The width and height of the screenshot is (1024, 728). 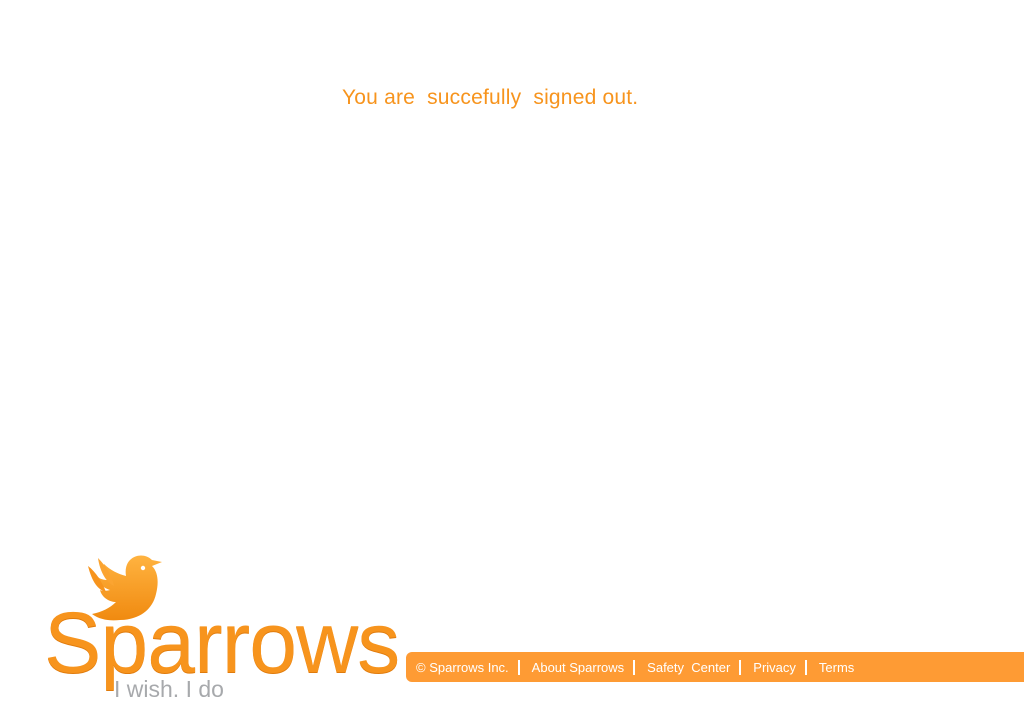 What do you see at coordinates (169, 689) in the screenshot?
I see `brand-tagline: I wish. I do` at bounding box center [169, 689].